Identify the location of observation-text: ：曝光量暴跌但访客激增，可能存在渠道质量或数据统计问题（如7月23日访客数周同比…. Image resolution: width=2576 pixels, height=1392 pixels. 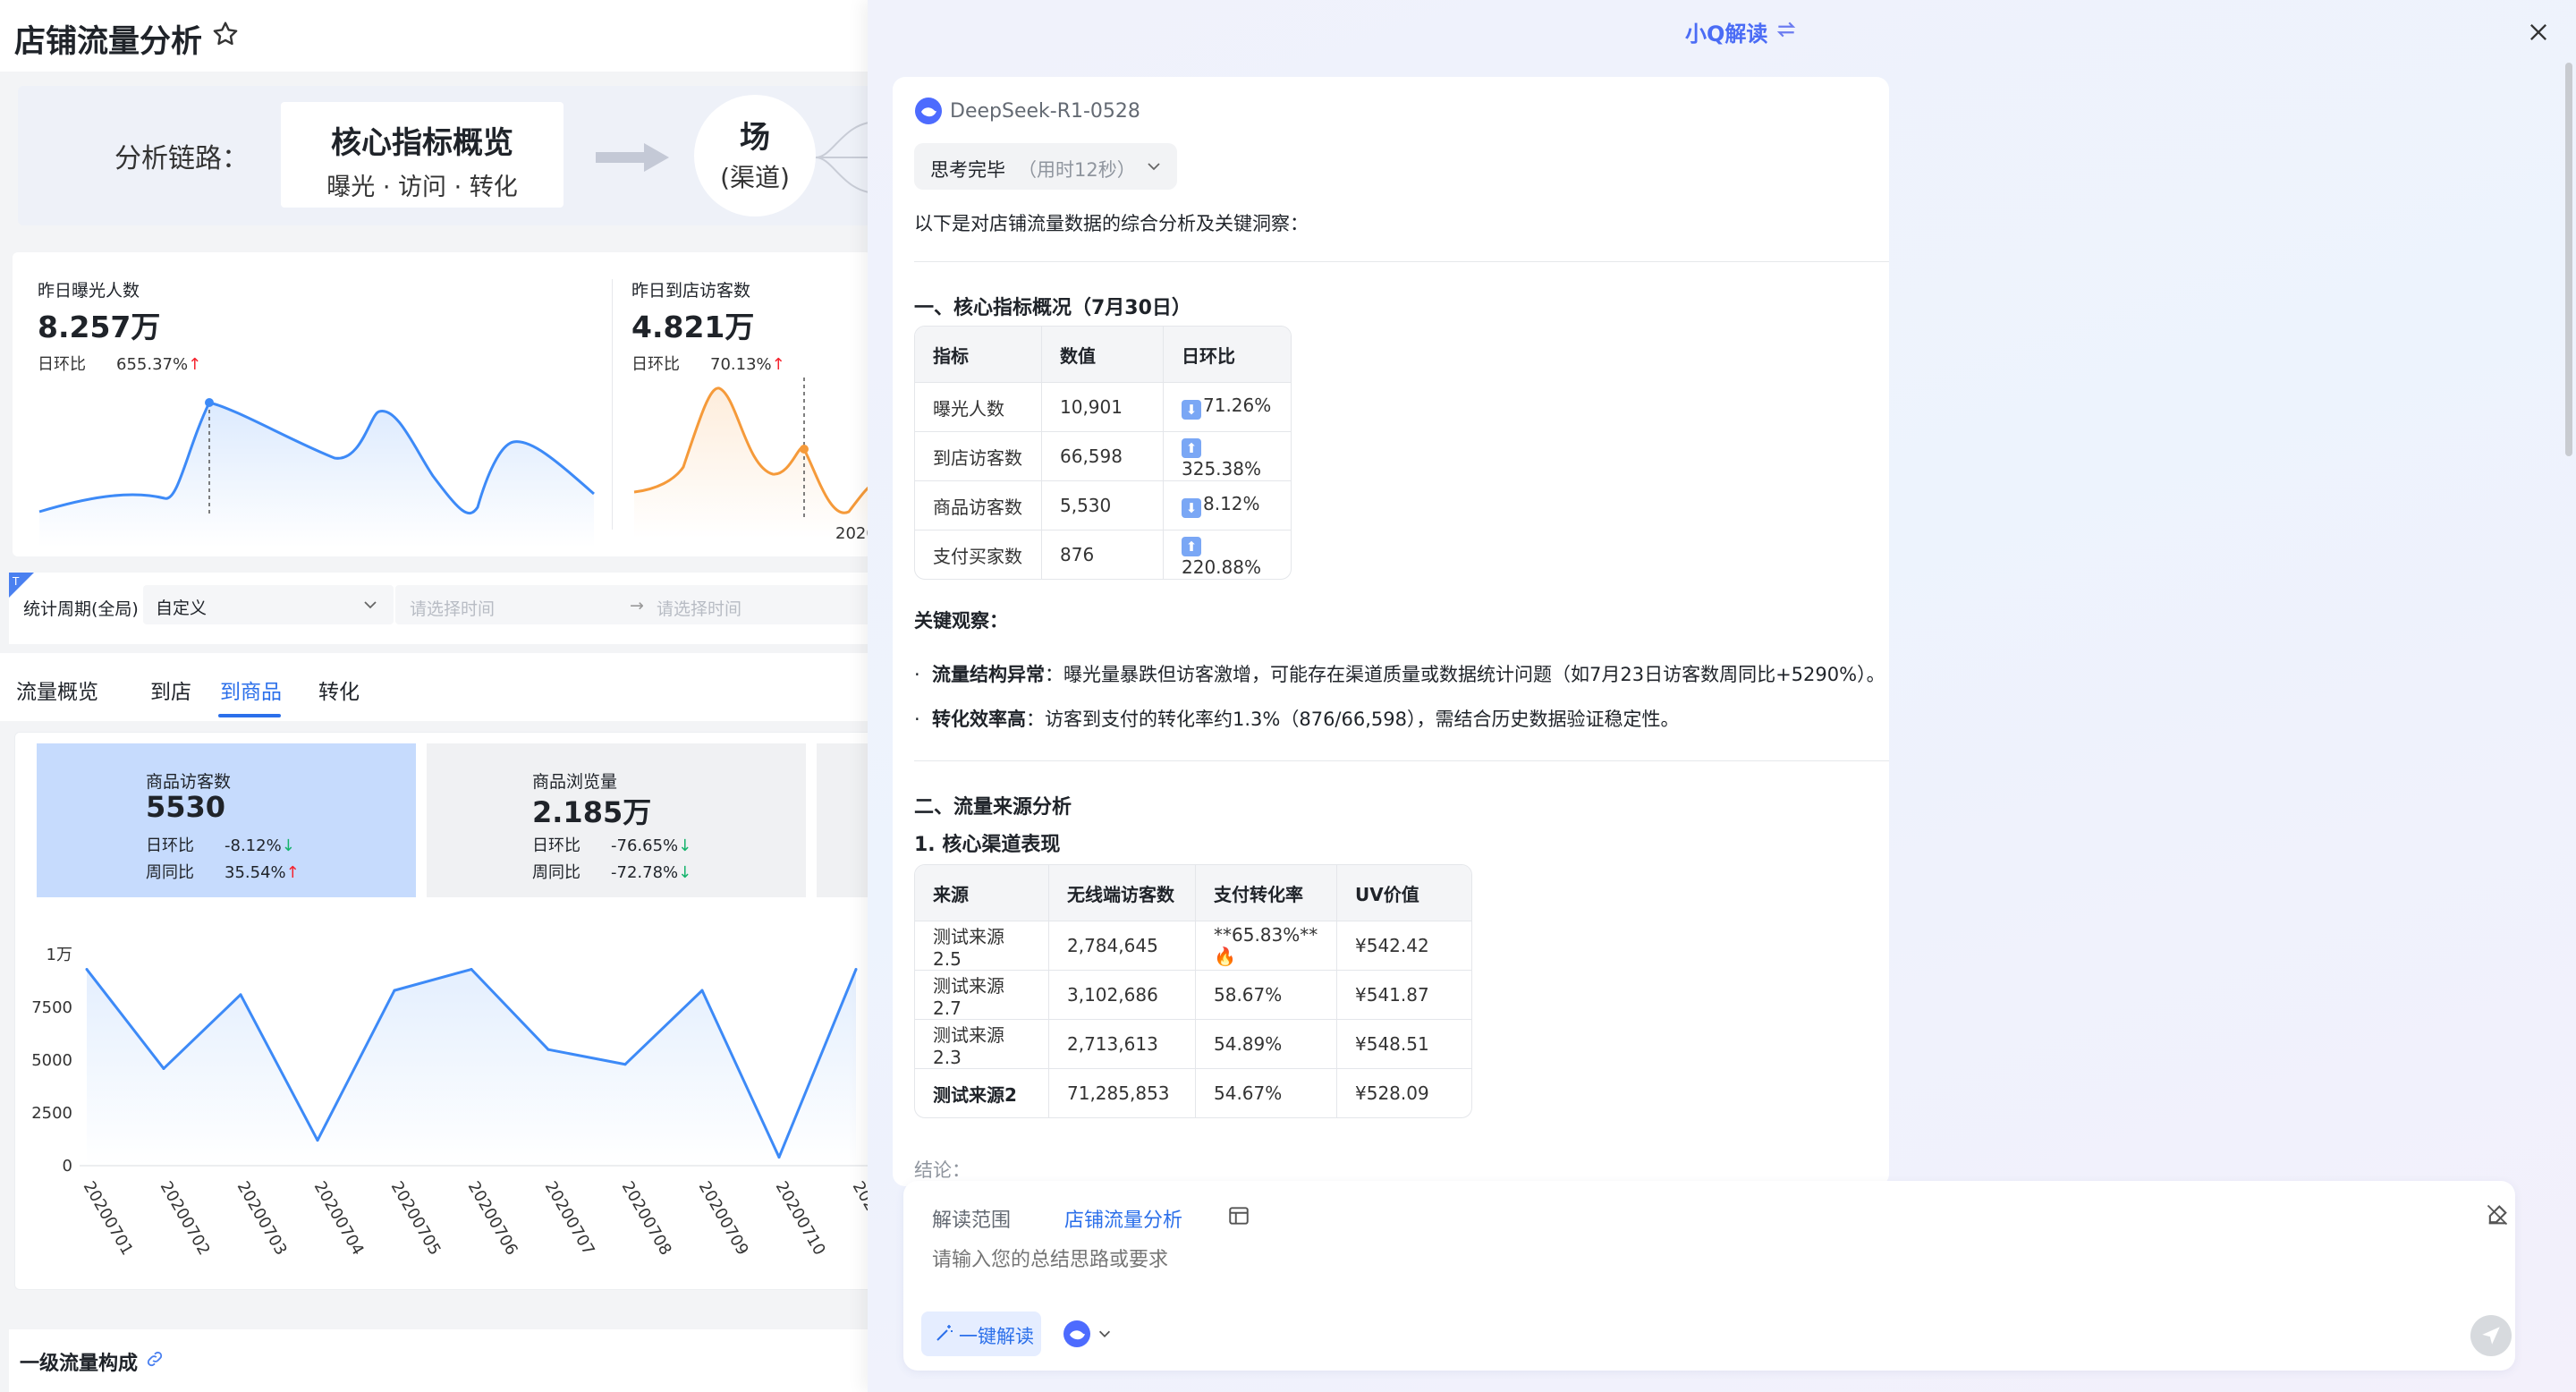
(1465, 674).